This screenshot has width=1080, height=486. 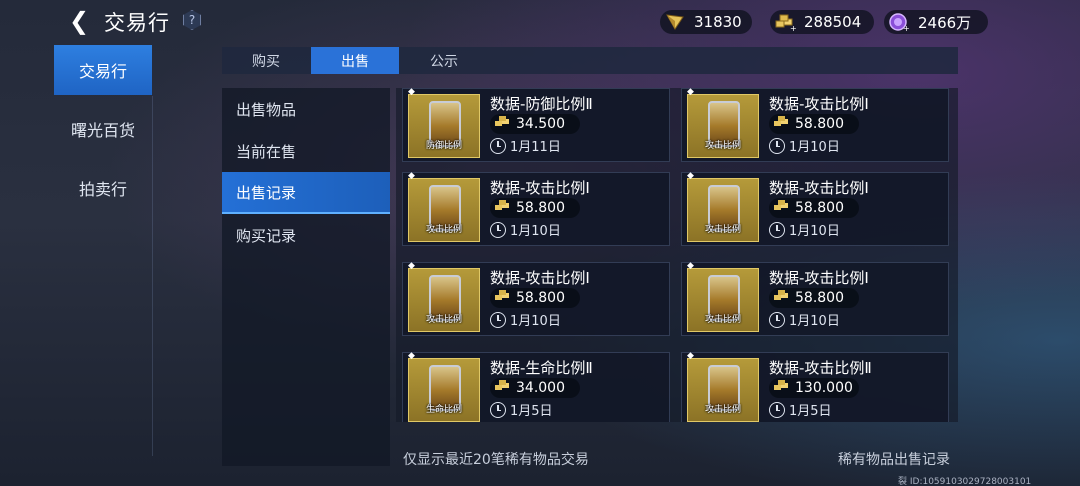 What do you see at coordinates (945, 22) in the screenshot?
I see `purple-amount: 2466万` at bounding box center [945, 22].